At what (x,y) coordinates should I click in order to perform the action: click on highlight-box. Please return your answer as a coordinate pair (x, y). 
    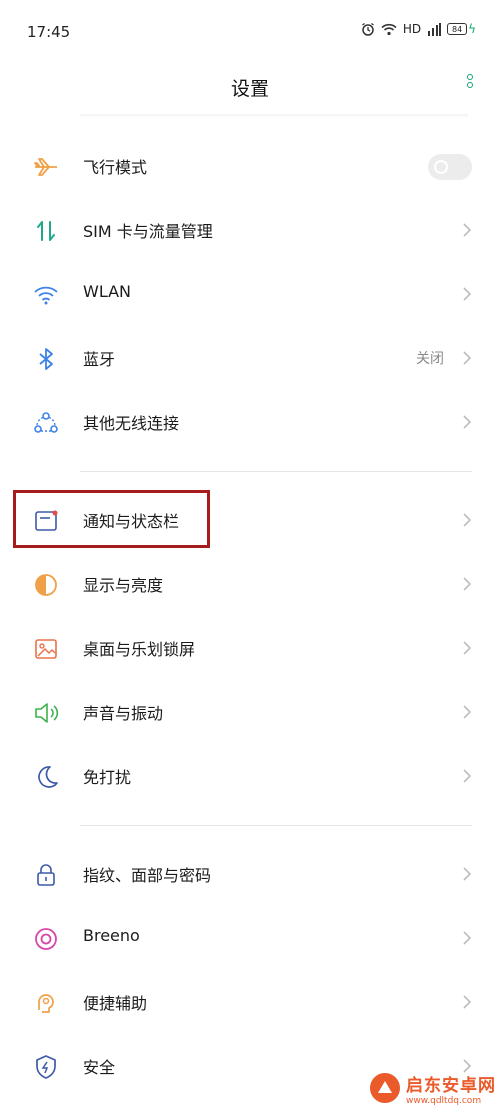
    Looking at the image, I should click on (111, 519).